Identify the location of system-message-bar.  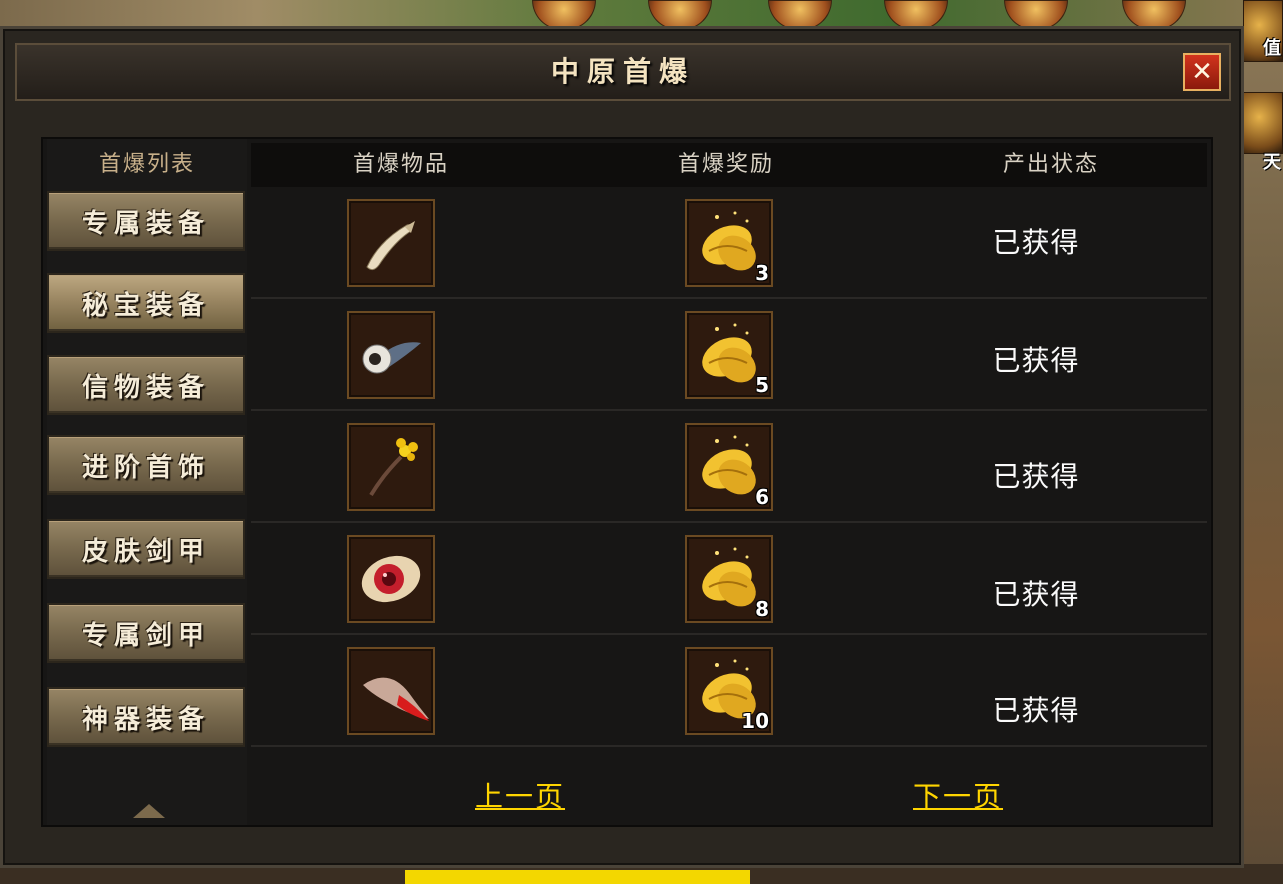
(577, 877).